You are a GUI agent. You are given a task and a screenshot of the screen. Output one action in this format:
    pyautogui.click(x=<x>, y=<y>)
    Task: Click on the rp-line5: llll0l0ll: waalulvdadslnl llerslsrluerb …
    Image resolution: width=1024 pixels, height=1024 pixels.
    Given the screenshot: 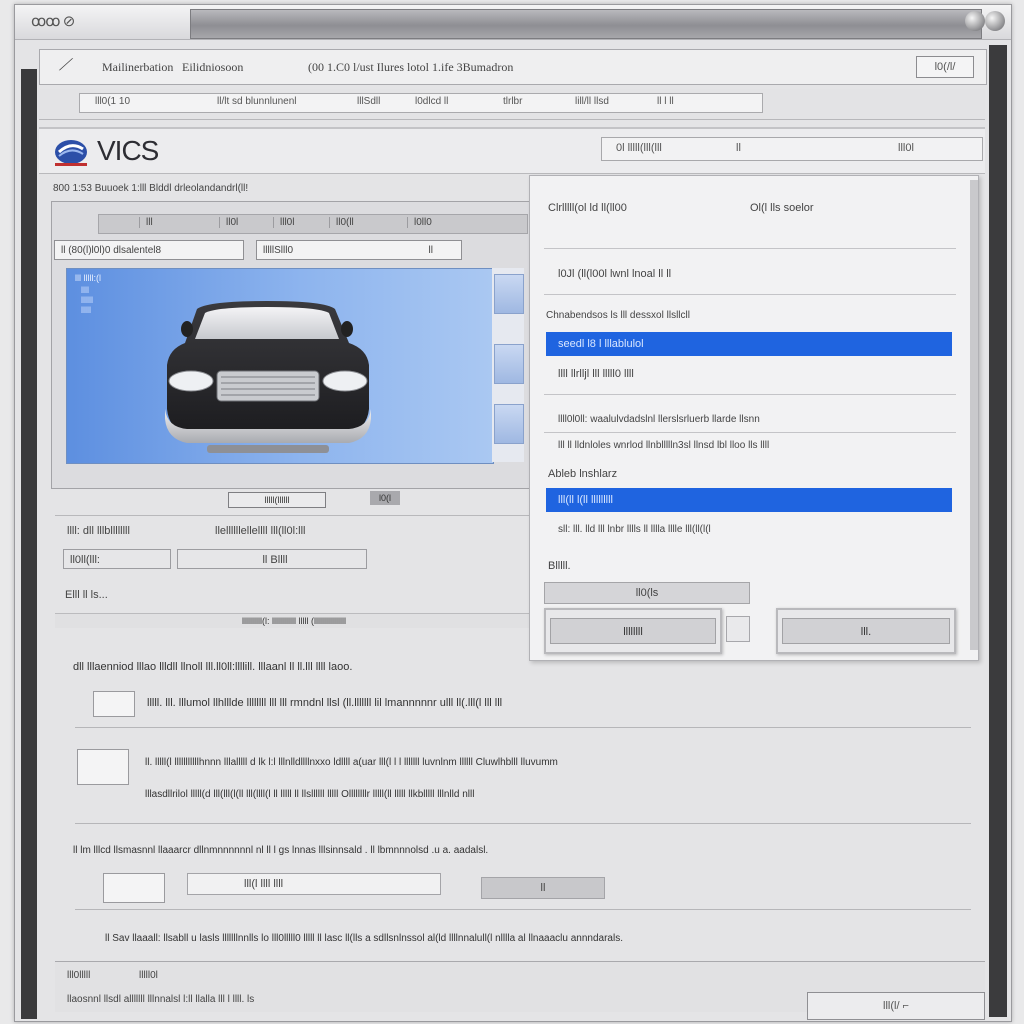 What is the action you would take?
    pyautogui.click(x=659, y=419)
    